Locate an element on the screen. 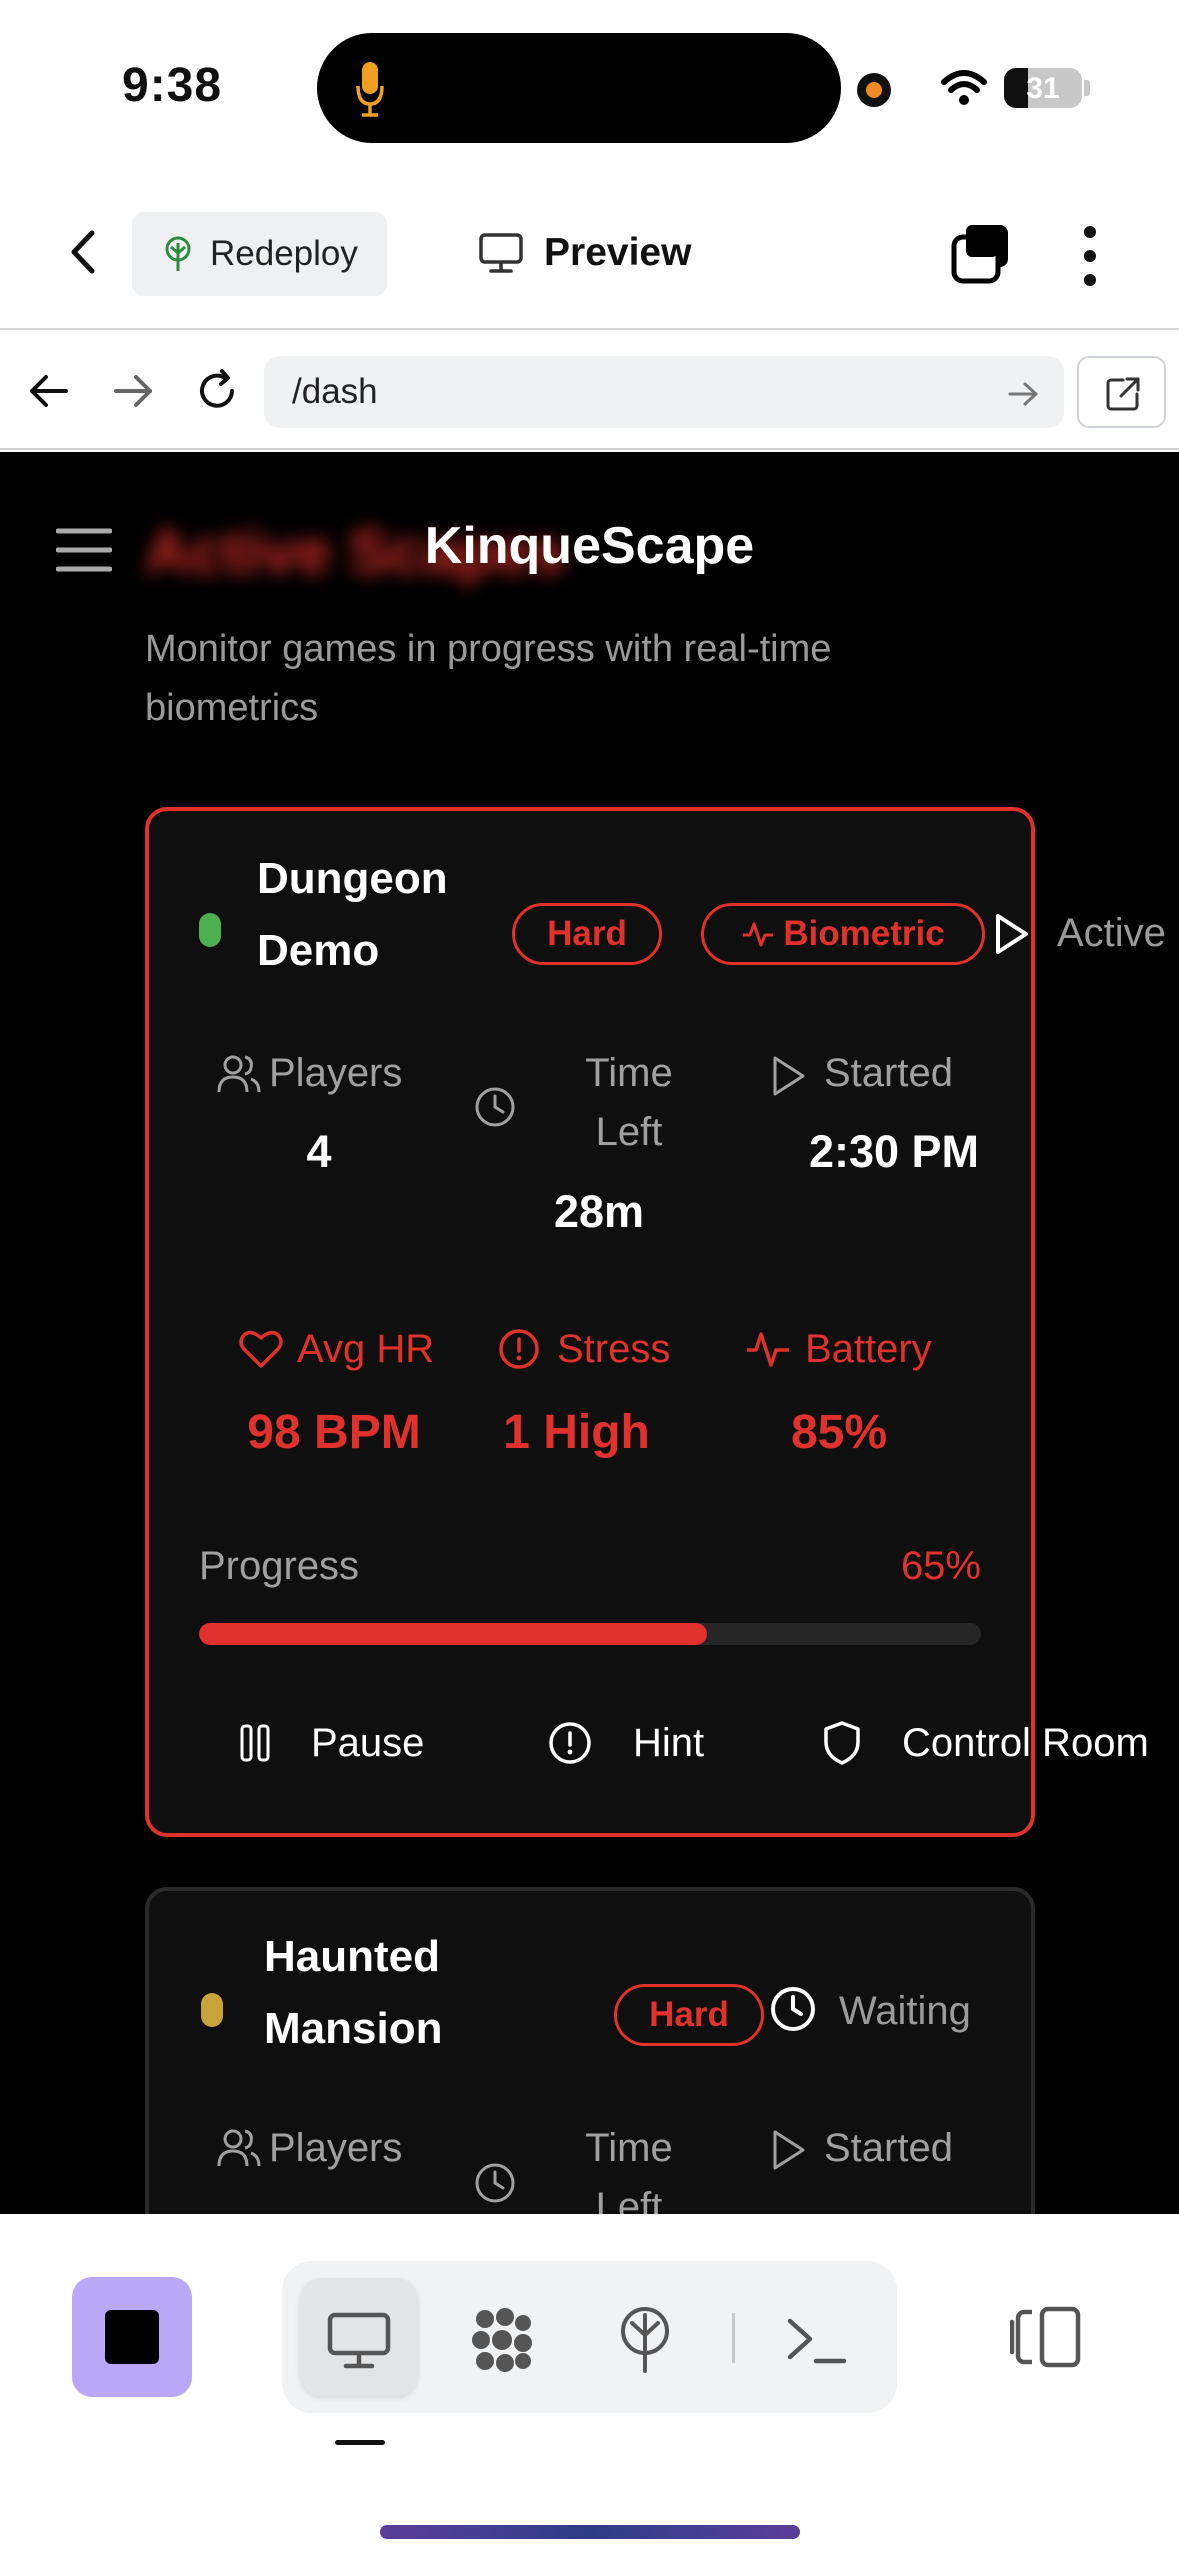 The image size is (1179, 2556). reload-icon is located at coordinates (217, 391).